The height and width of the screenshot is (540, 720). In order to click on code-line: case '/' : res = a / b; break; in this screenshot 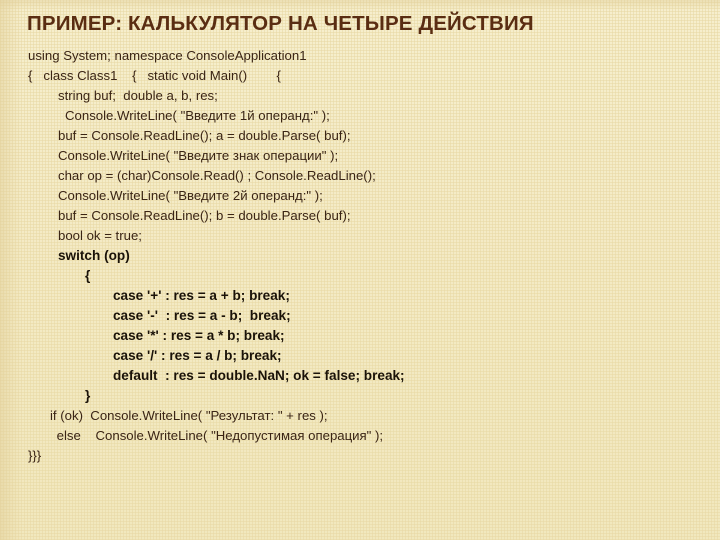, I will do `click(197, 355)`.